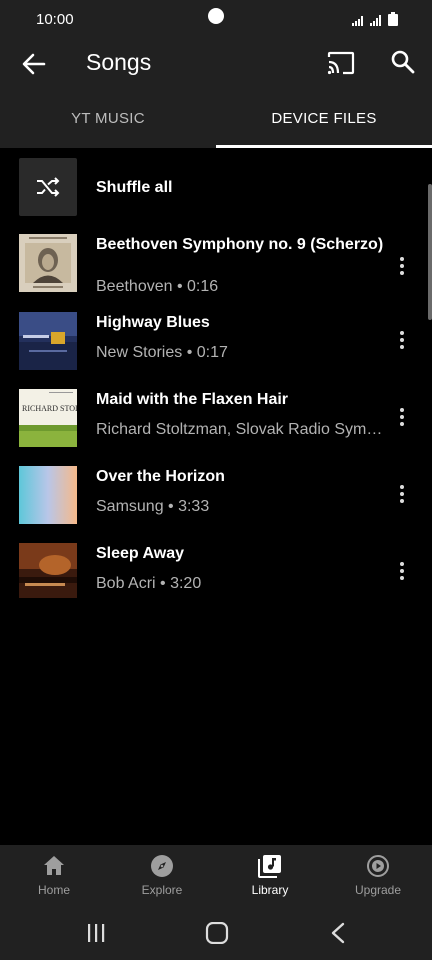  I want to click on tab-device-files: DEVICE FILES, so click(324, 120).